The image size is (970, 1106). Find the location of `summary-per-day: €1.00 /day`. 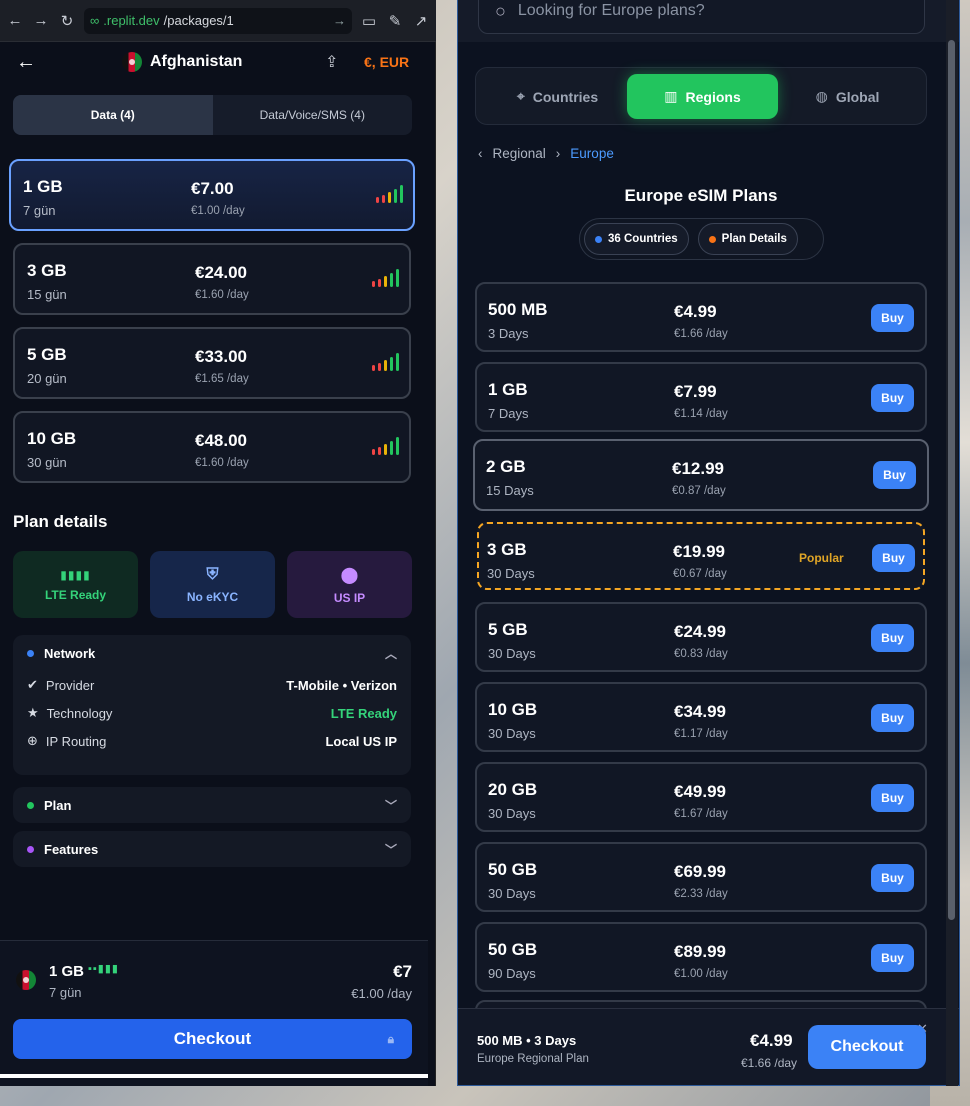

summary-per-day: €1.00 /day is located at coordinates (381, 993).